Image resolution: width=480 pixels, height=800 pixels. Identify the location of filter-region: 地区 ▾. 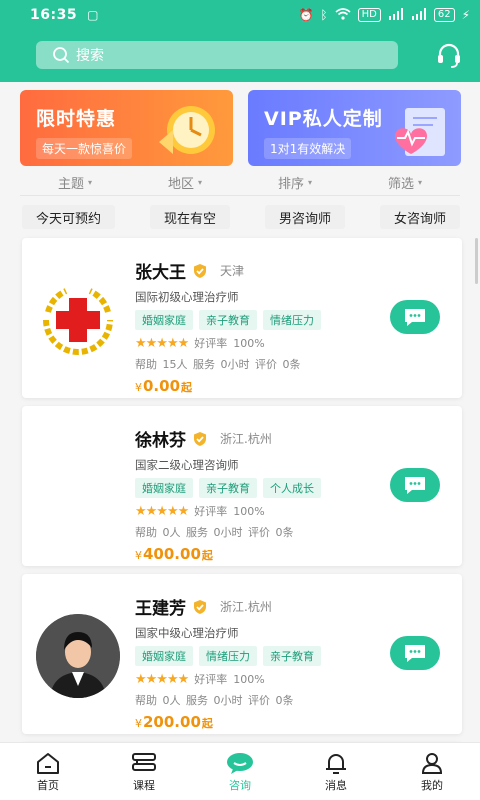
(185, 182).